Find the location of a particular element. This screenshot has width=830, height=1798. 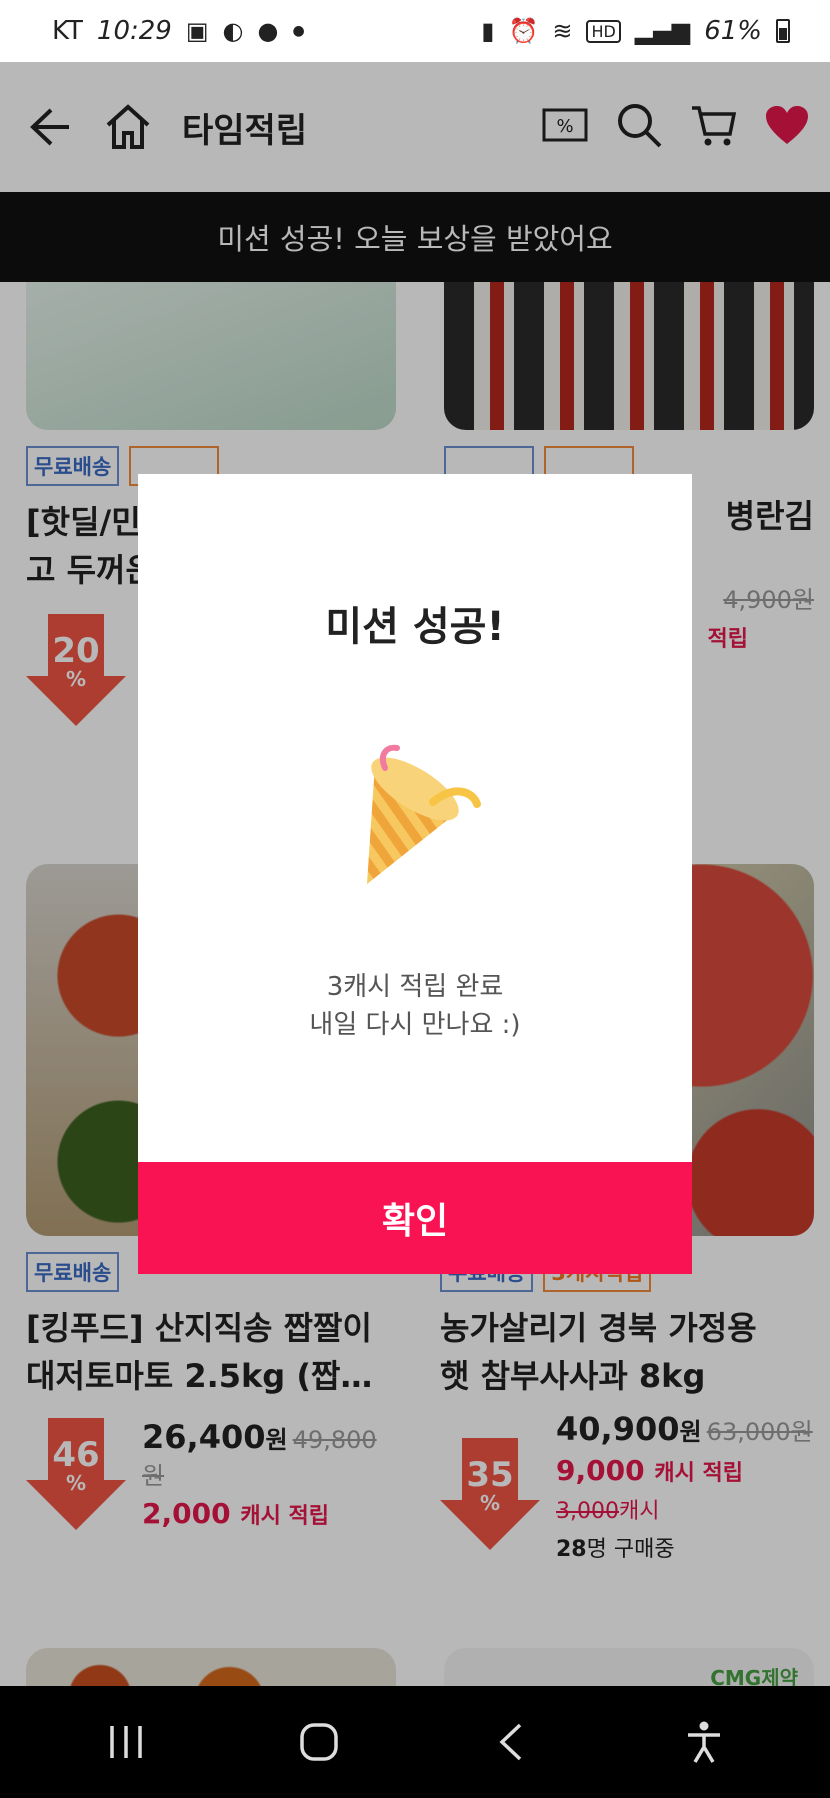

alarm-icon: ⏰ is located at coordinates (523, 31).